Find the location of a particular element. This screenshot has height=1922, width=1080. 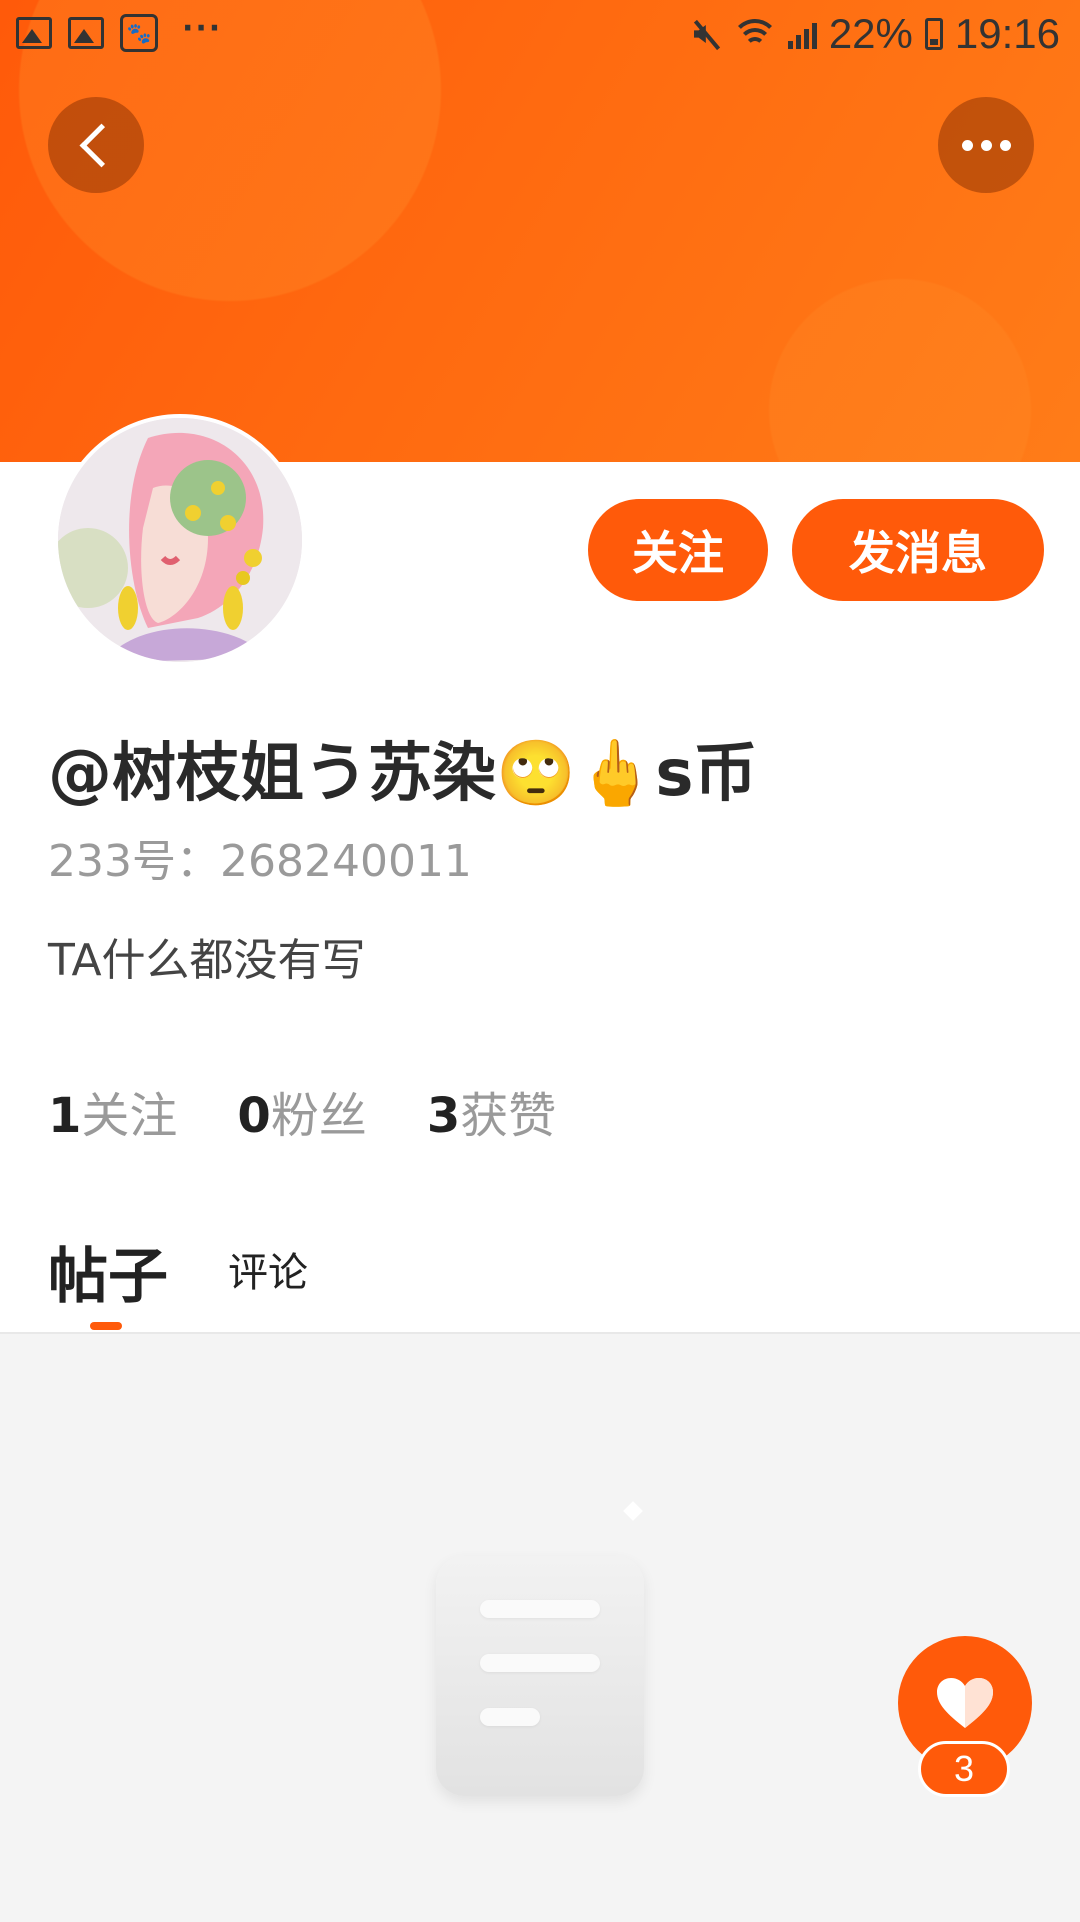

more-dots-icon is located at coordinates (986, 145).